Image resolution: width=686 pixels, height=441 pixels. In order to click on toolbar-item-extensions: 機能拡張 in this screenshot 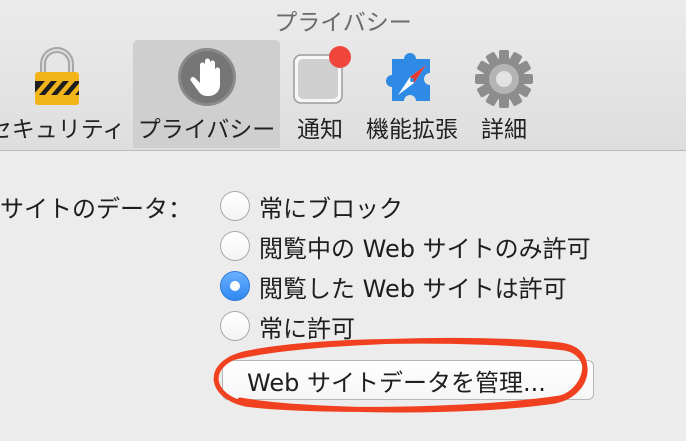, I will do `click(412, 94)`.